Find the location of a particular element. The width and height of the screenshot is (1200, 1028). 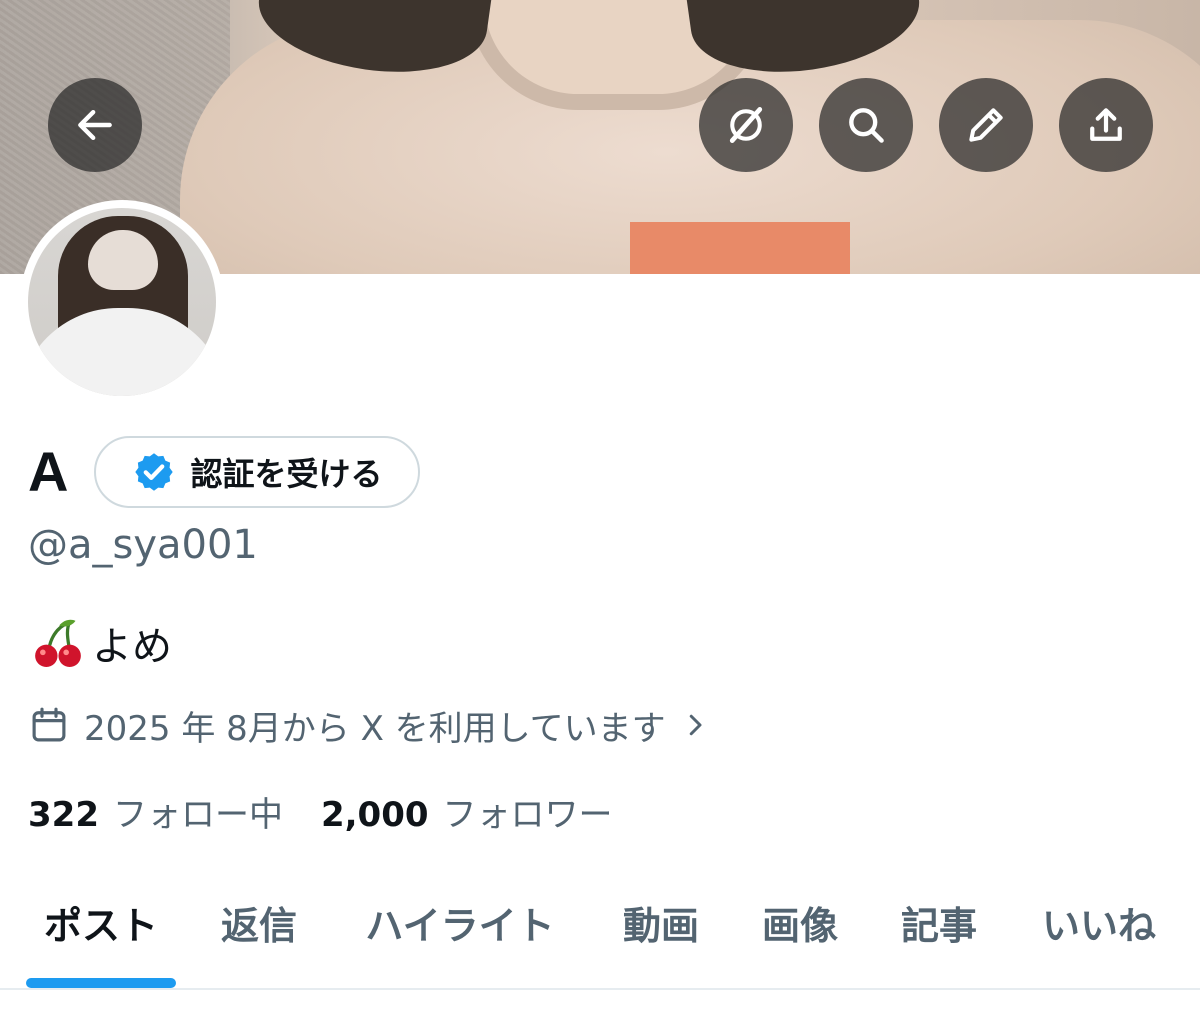

tab-videos: 動画 is located at coordinates (661, 922).